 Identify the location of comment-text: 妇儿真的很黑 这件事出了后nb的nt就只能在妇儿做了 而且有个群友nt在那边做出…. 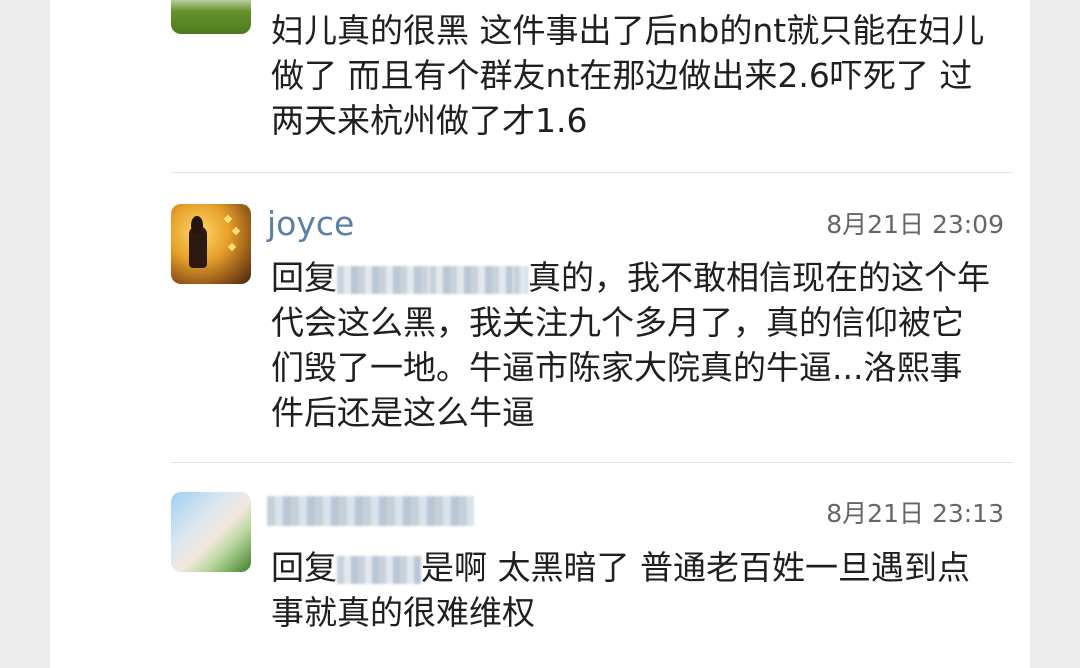
(628, 75).